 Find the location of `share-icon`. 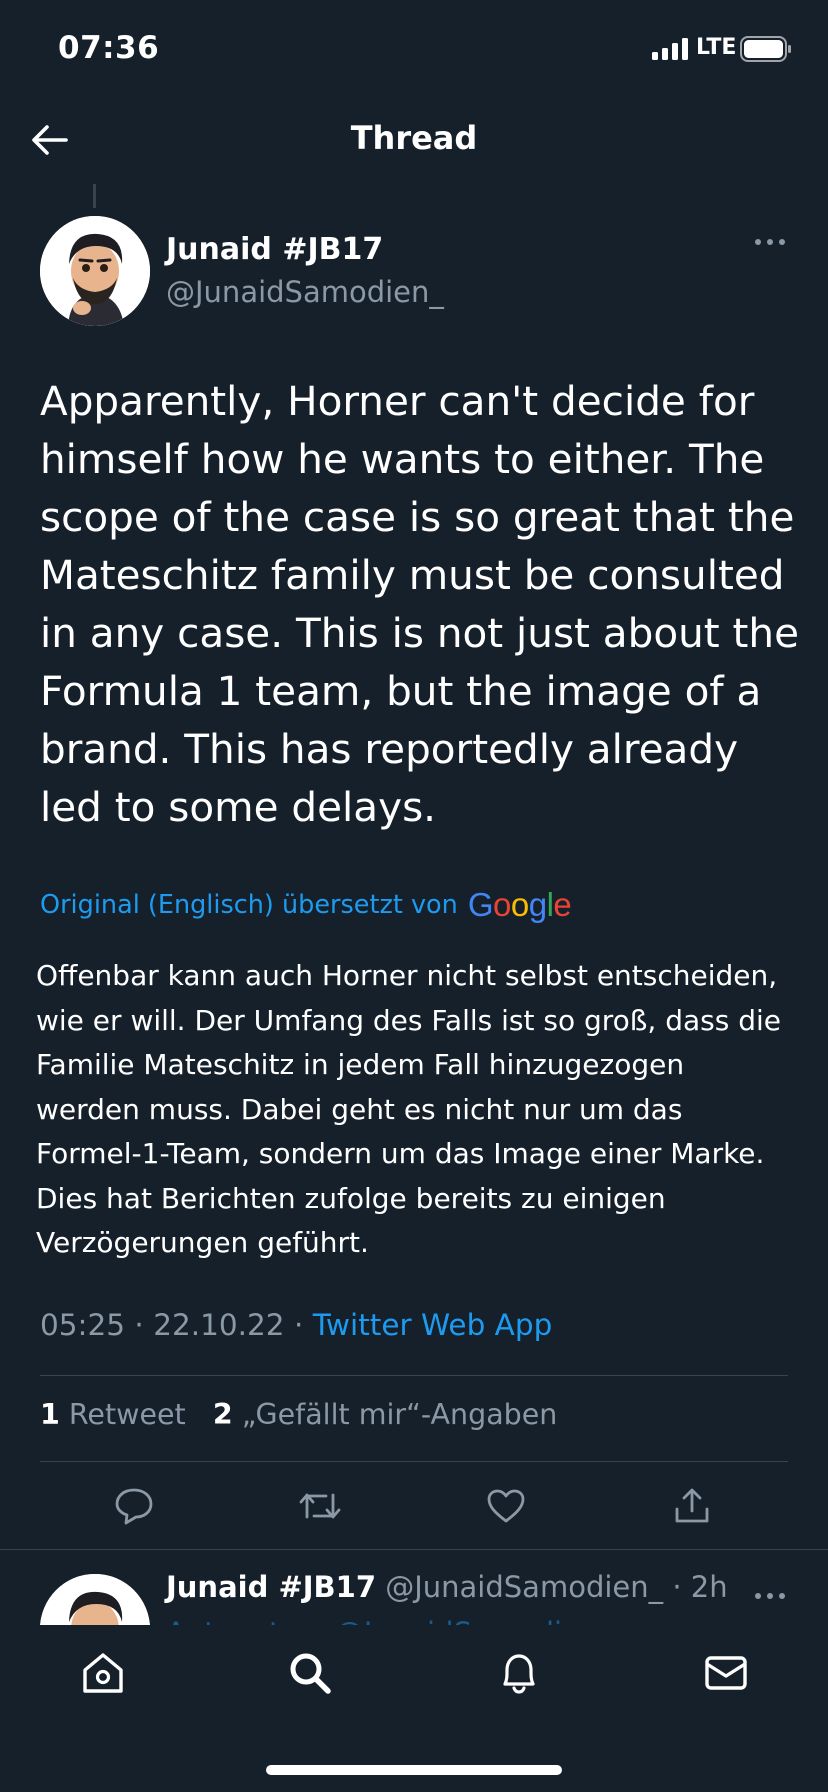

share-icon is located at coordinates (692, 1505).